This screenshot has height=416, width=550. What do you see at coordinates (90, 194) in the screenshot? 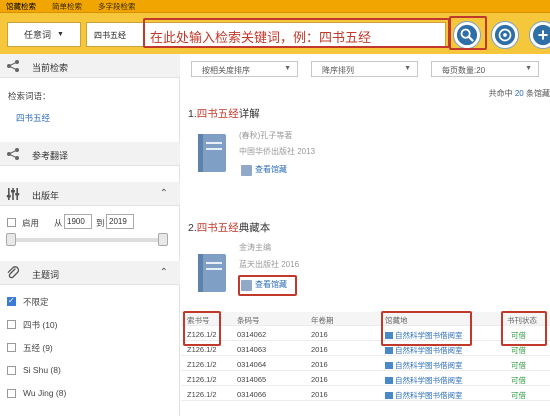
I see `section-pub-year: 出版年 ⌃` at bounding box center [90, 194].